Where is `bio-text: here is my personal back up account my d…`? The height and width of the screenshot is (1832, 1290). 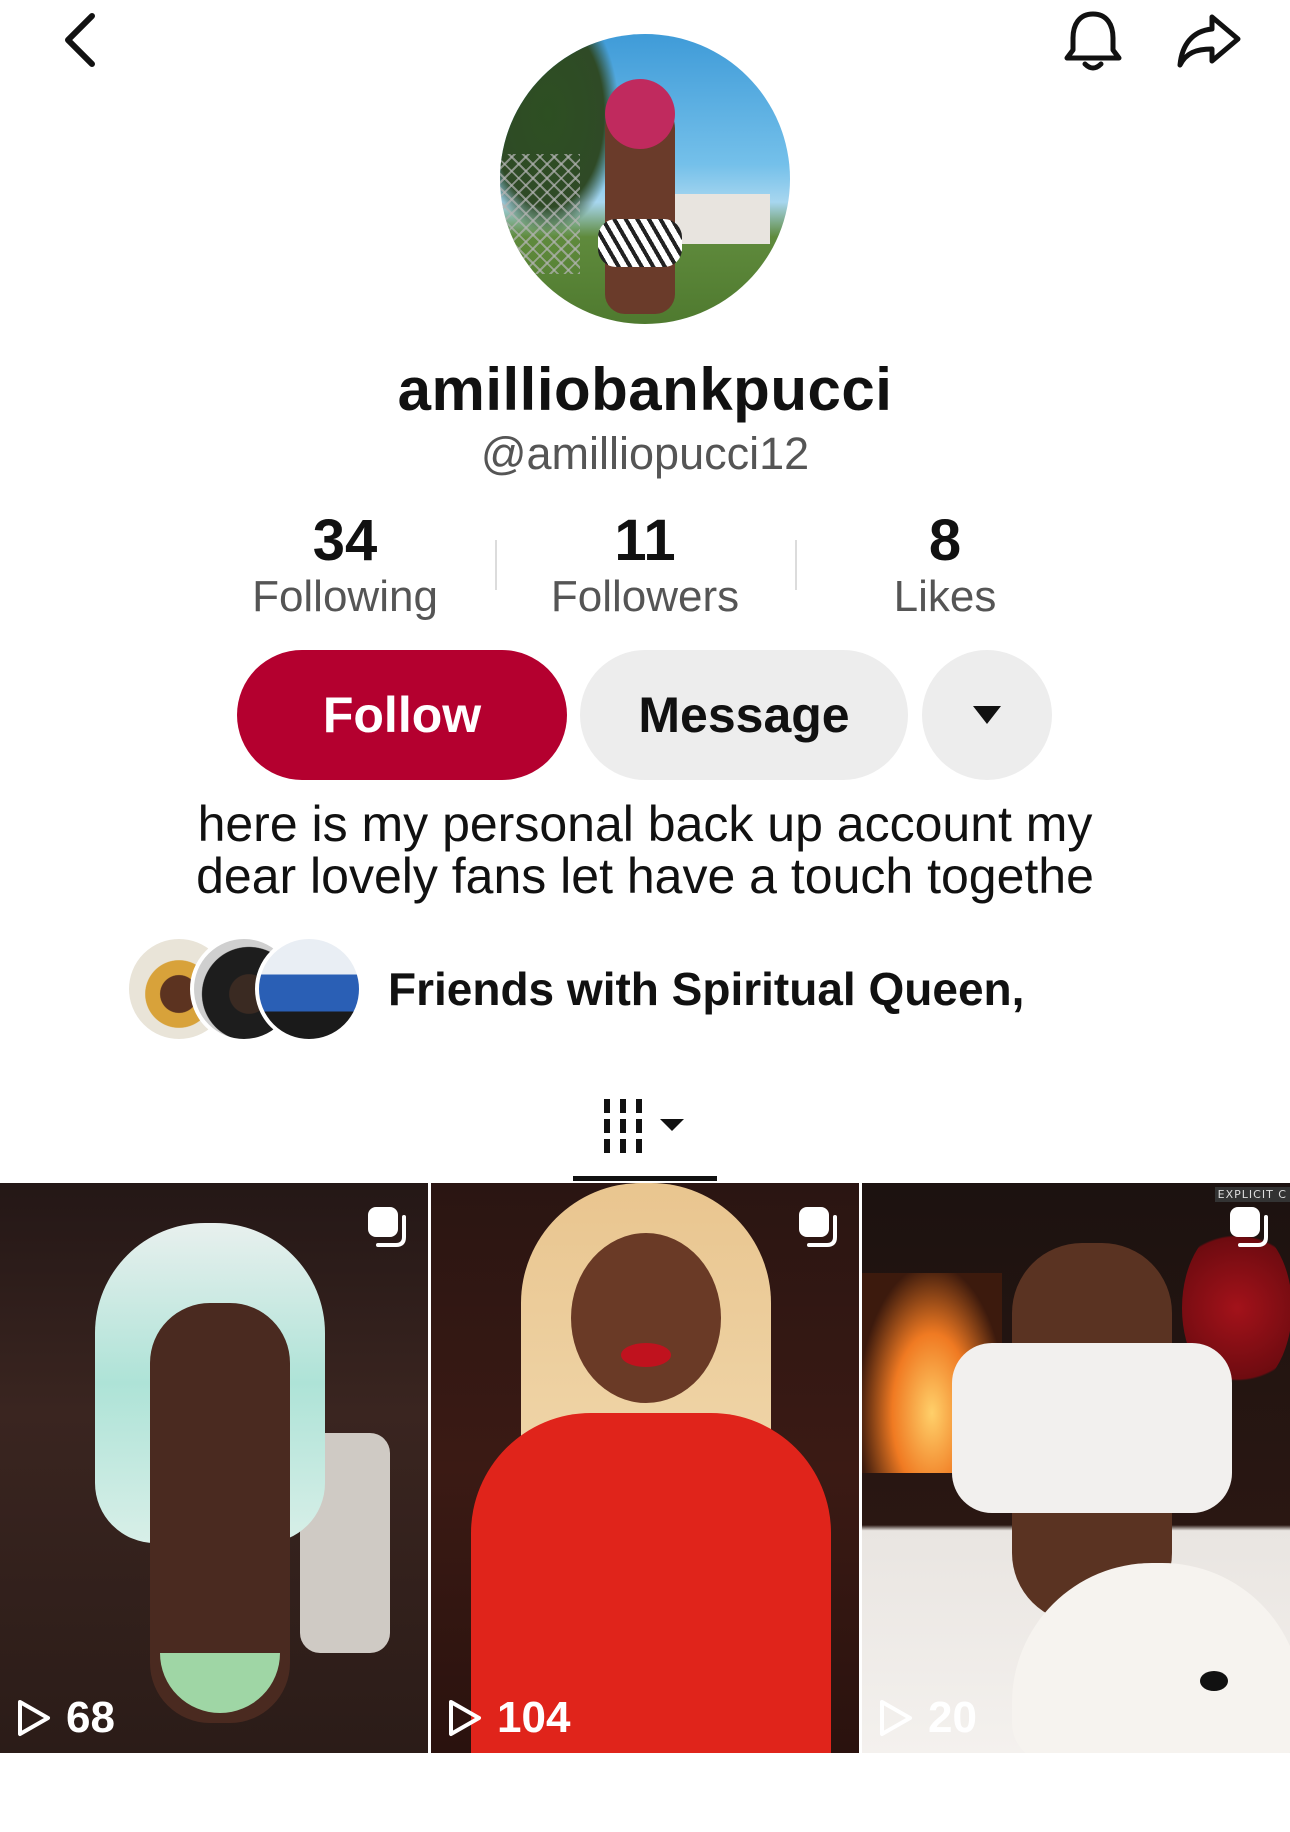 bio-text: here is my personal back up account my d… is located at coordinates (645, 850).